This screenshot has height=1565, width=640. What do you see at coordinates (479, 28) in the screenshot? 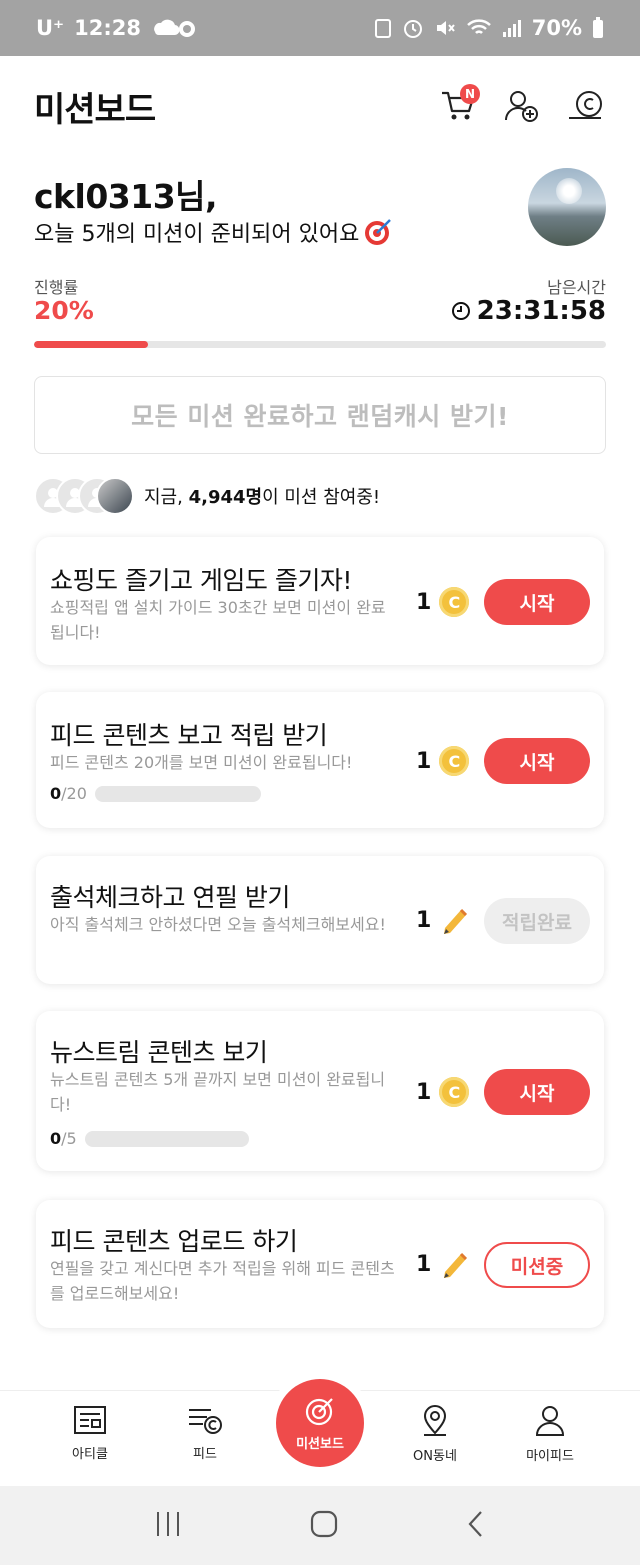
I see `wifi-icon` at bounding box center [479, 28].